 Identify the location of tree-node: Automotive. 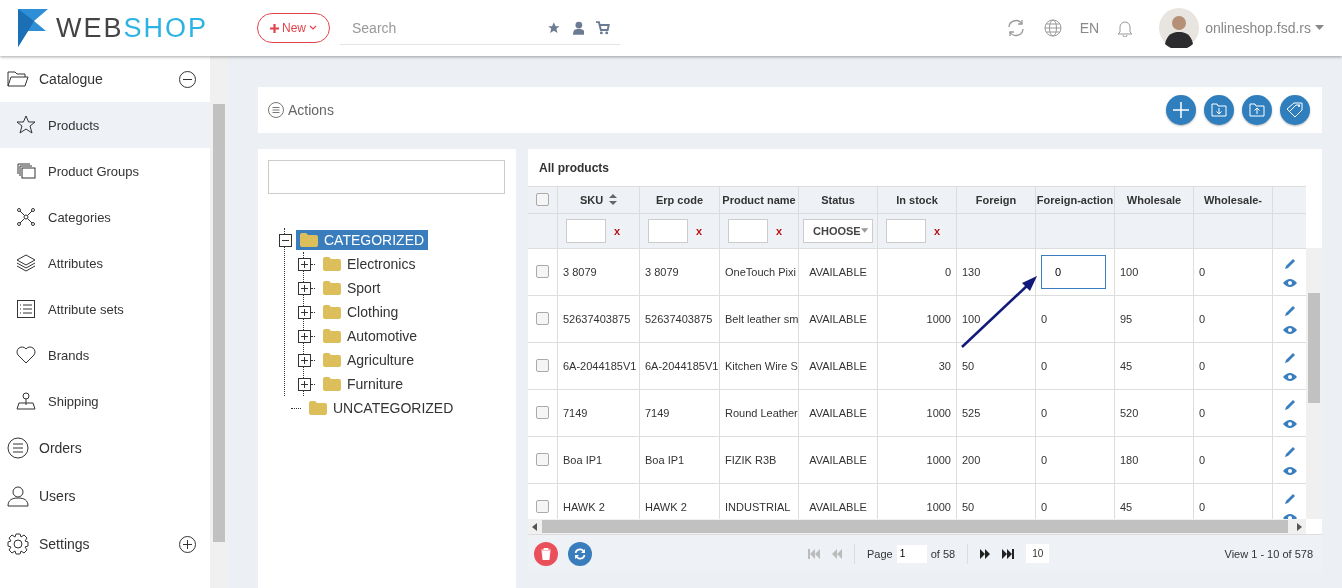
(370, 336).